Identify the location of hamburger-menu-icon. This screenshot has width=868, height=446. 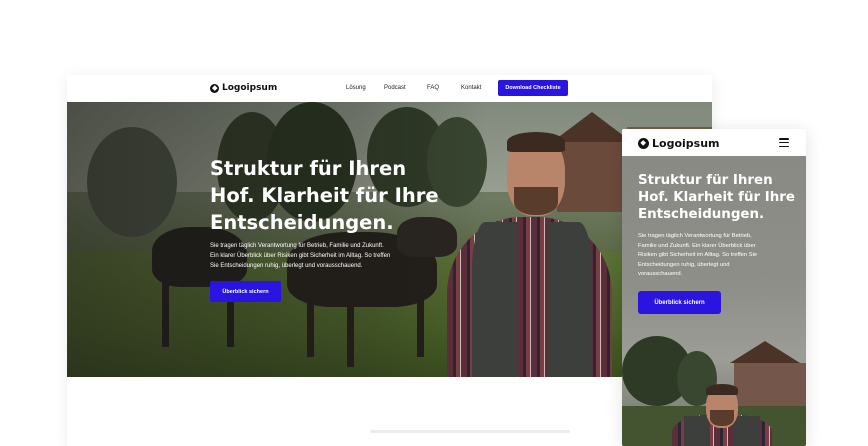
(784, 142).